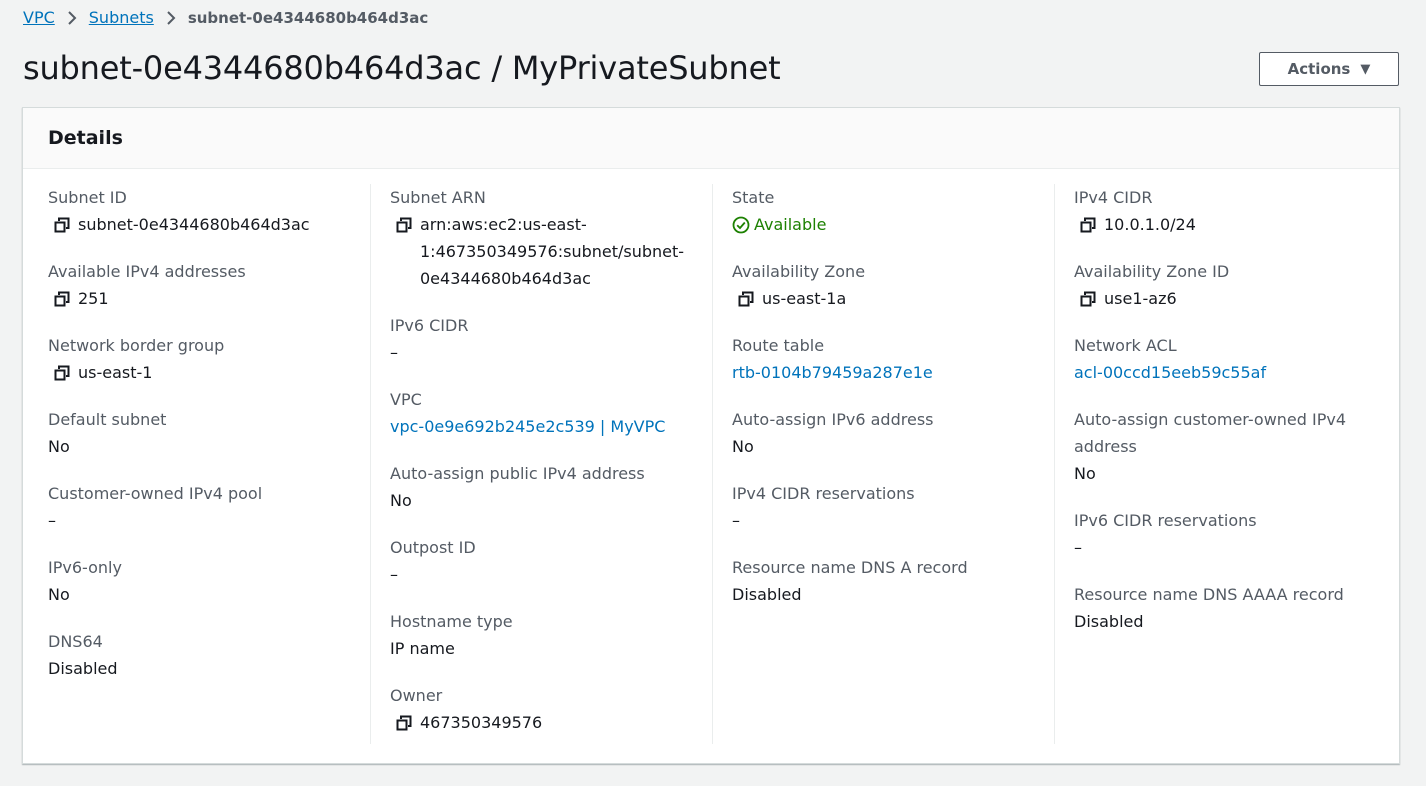 The image size is (1426, 786). Describe the element at coordinates (1319, 69) in the screenshot. I see `actions-button-label: Actions` at that location.